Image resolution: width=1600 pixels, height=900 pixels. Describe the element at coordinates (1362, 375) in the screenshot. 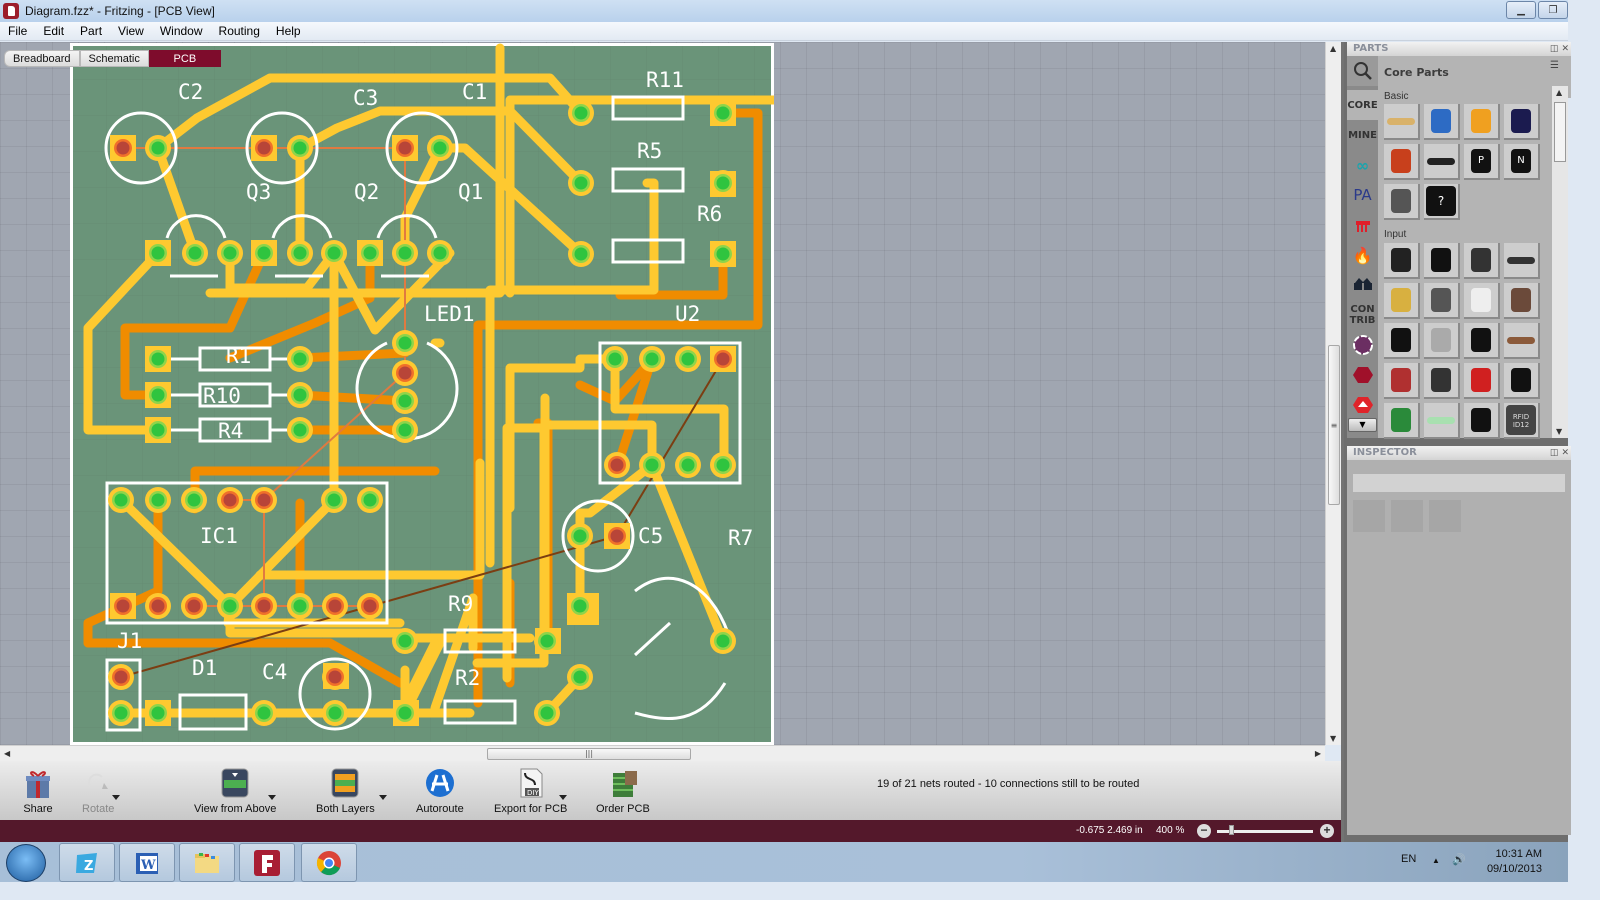

I see `hexagon-bin-icon` at that location.